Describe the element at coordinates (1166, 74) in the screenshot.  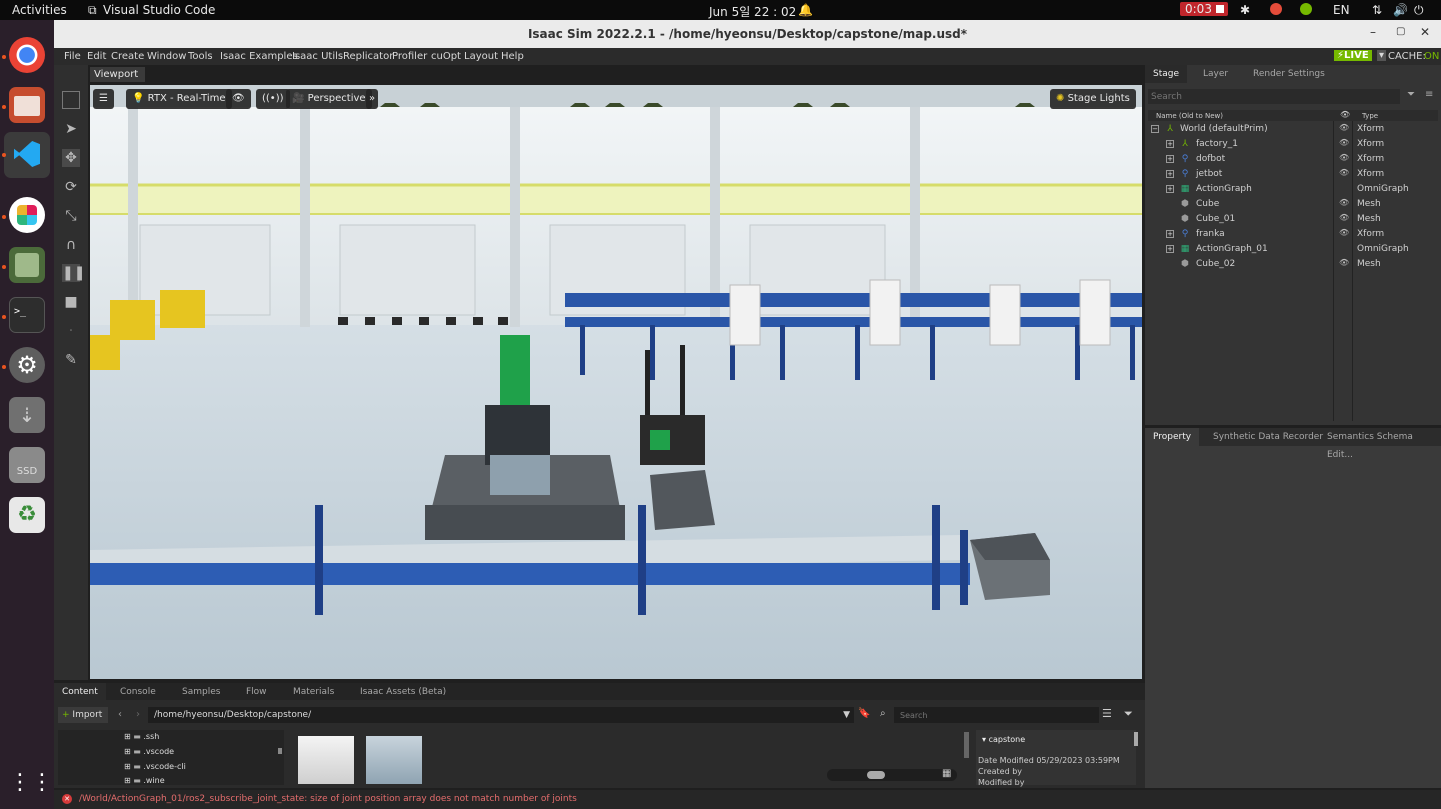
I see `tab-stage: Stage` at that location.